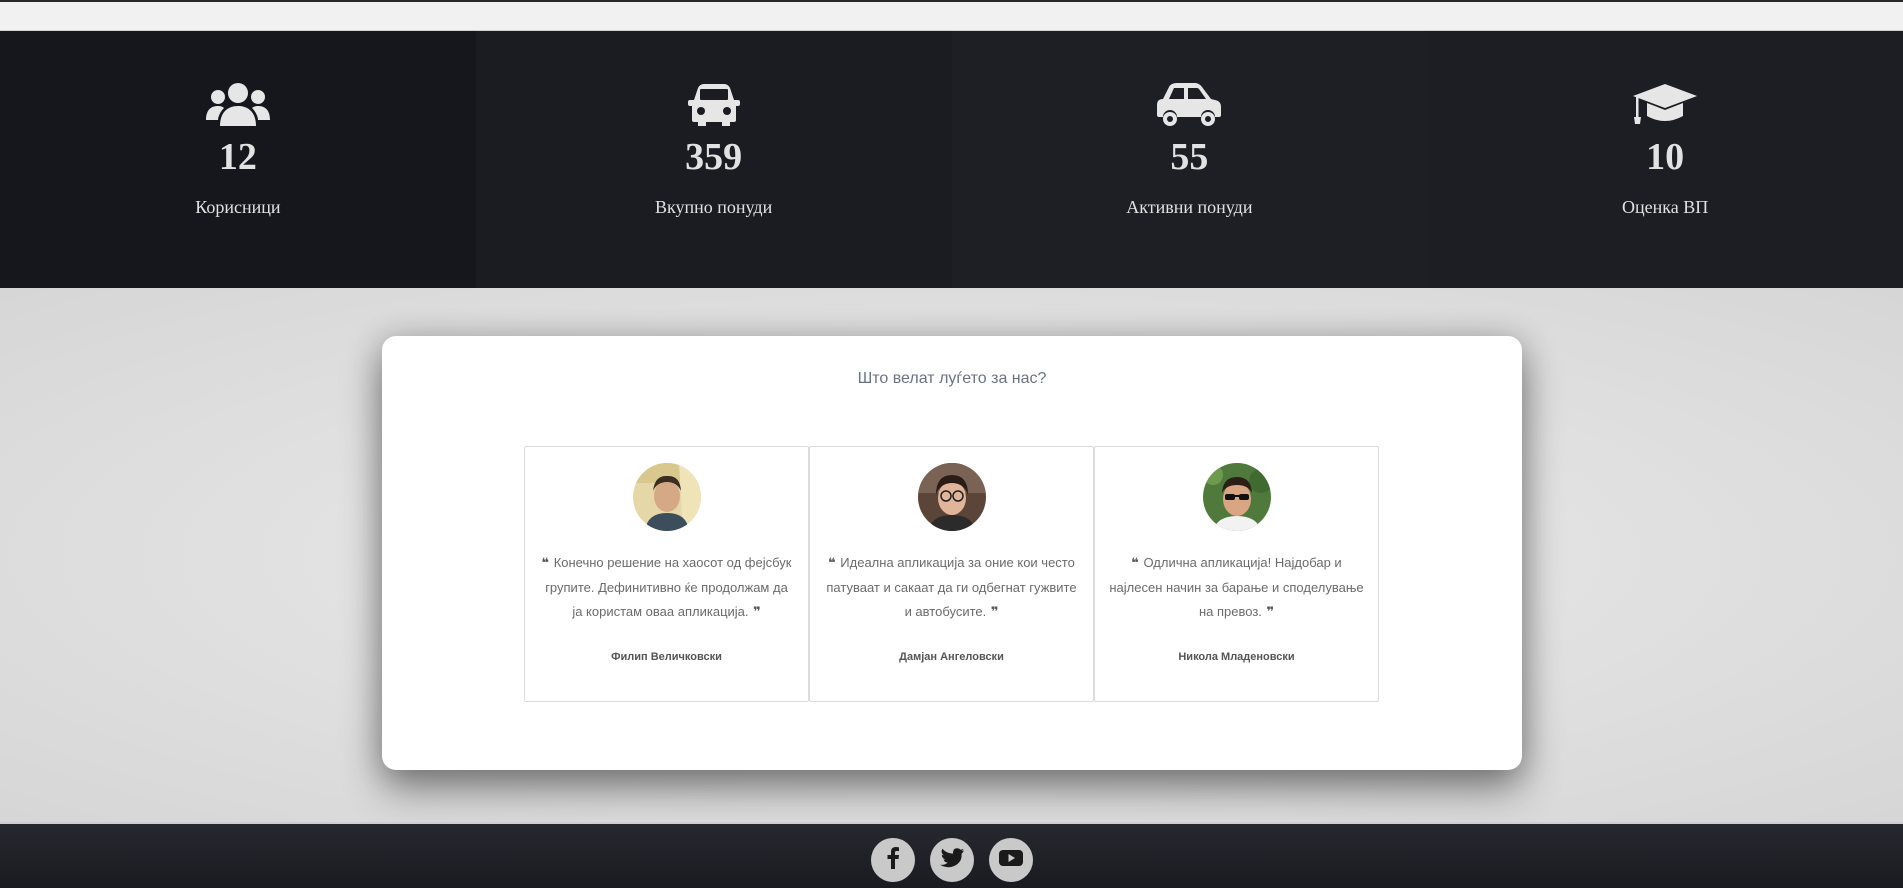  I want to click on car-front-icon, so click(713, 105).